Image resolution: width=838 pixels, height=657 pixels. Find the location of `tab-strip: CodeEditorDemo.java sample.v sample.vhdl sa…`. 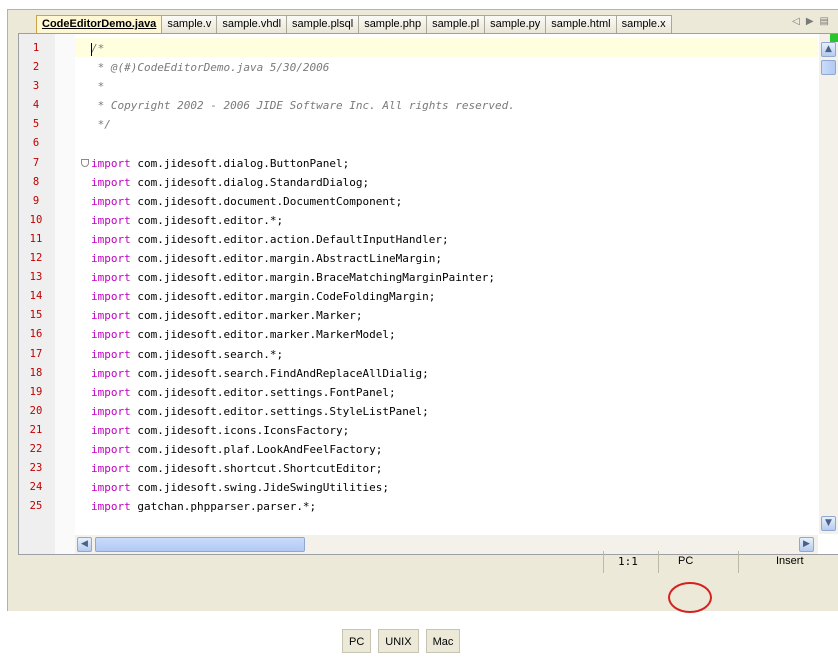

tab-strip: CodeEditorDemo.java sample.v sample.vhdl sa… is located at coordinates (354, 24).